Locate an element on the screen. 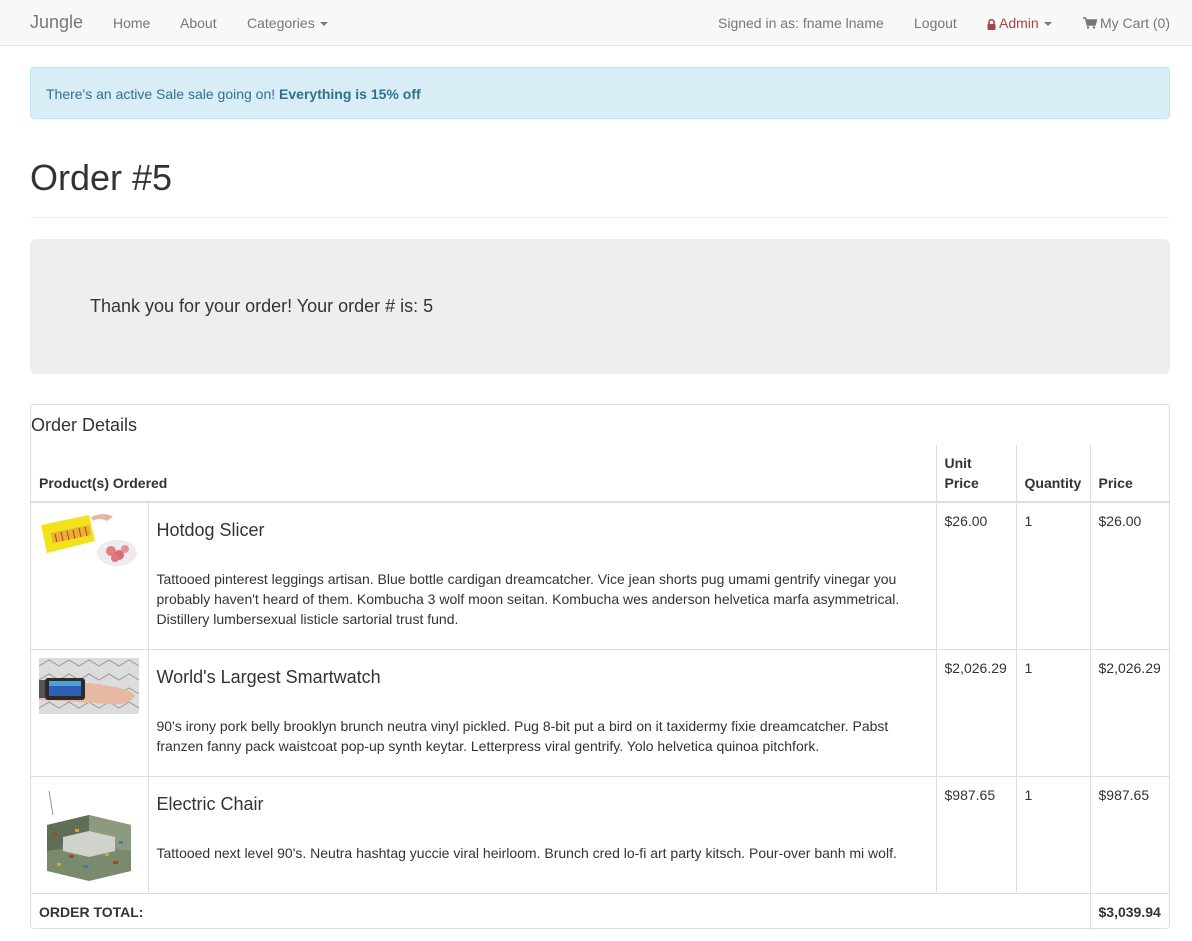  admin-label: Admin is located at coordinates (1019, 23).